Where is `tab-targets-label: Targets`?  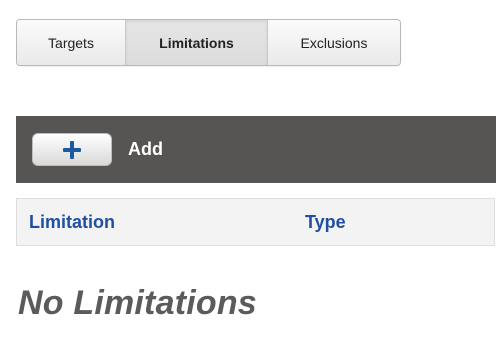
tab-targets-label: Targets is located at coordinates (71, 42).